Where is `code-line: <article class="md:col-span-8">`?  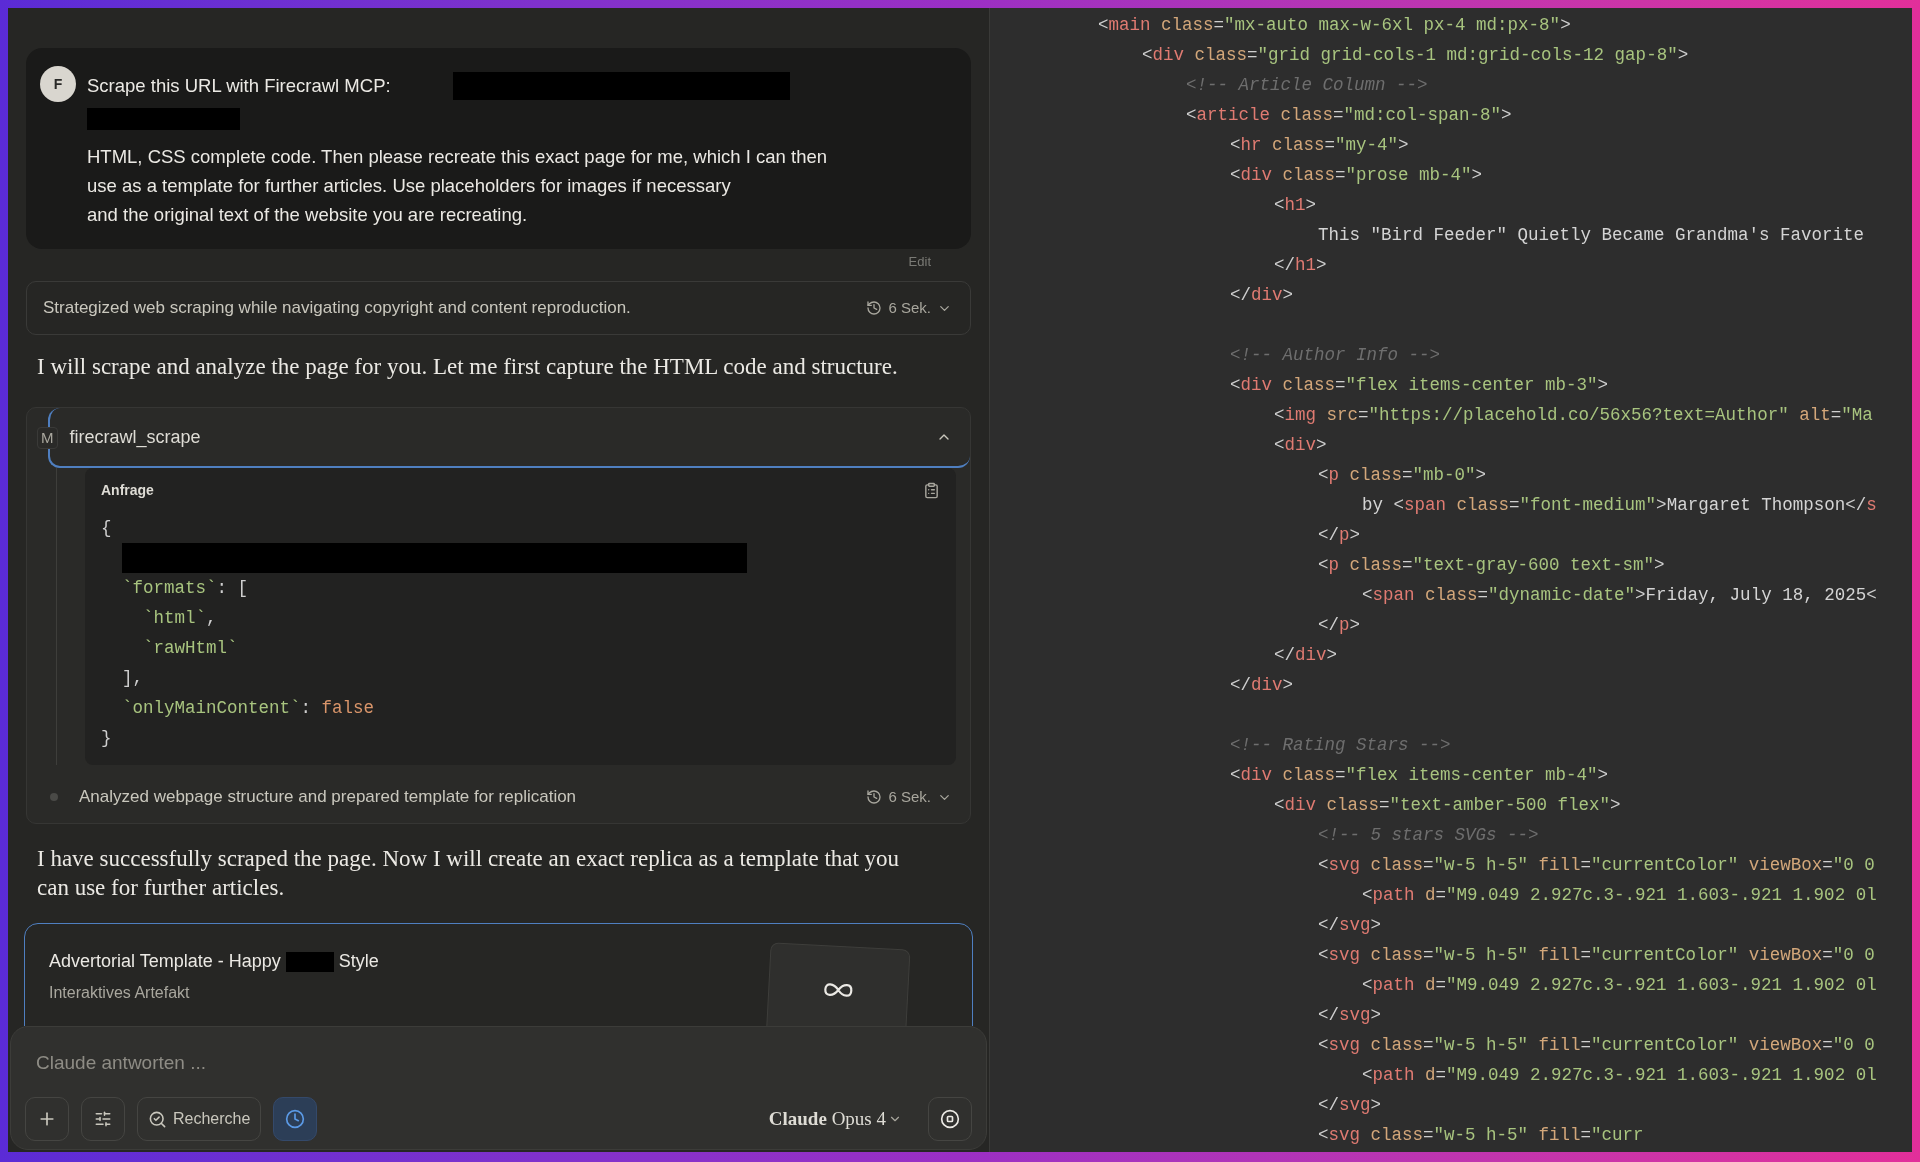 code-line: <article class="md:col-span-8"> is located at coordinates (1349, 115).